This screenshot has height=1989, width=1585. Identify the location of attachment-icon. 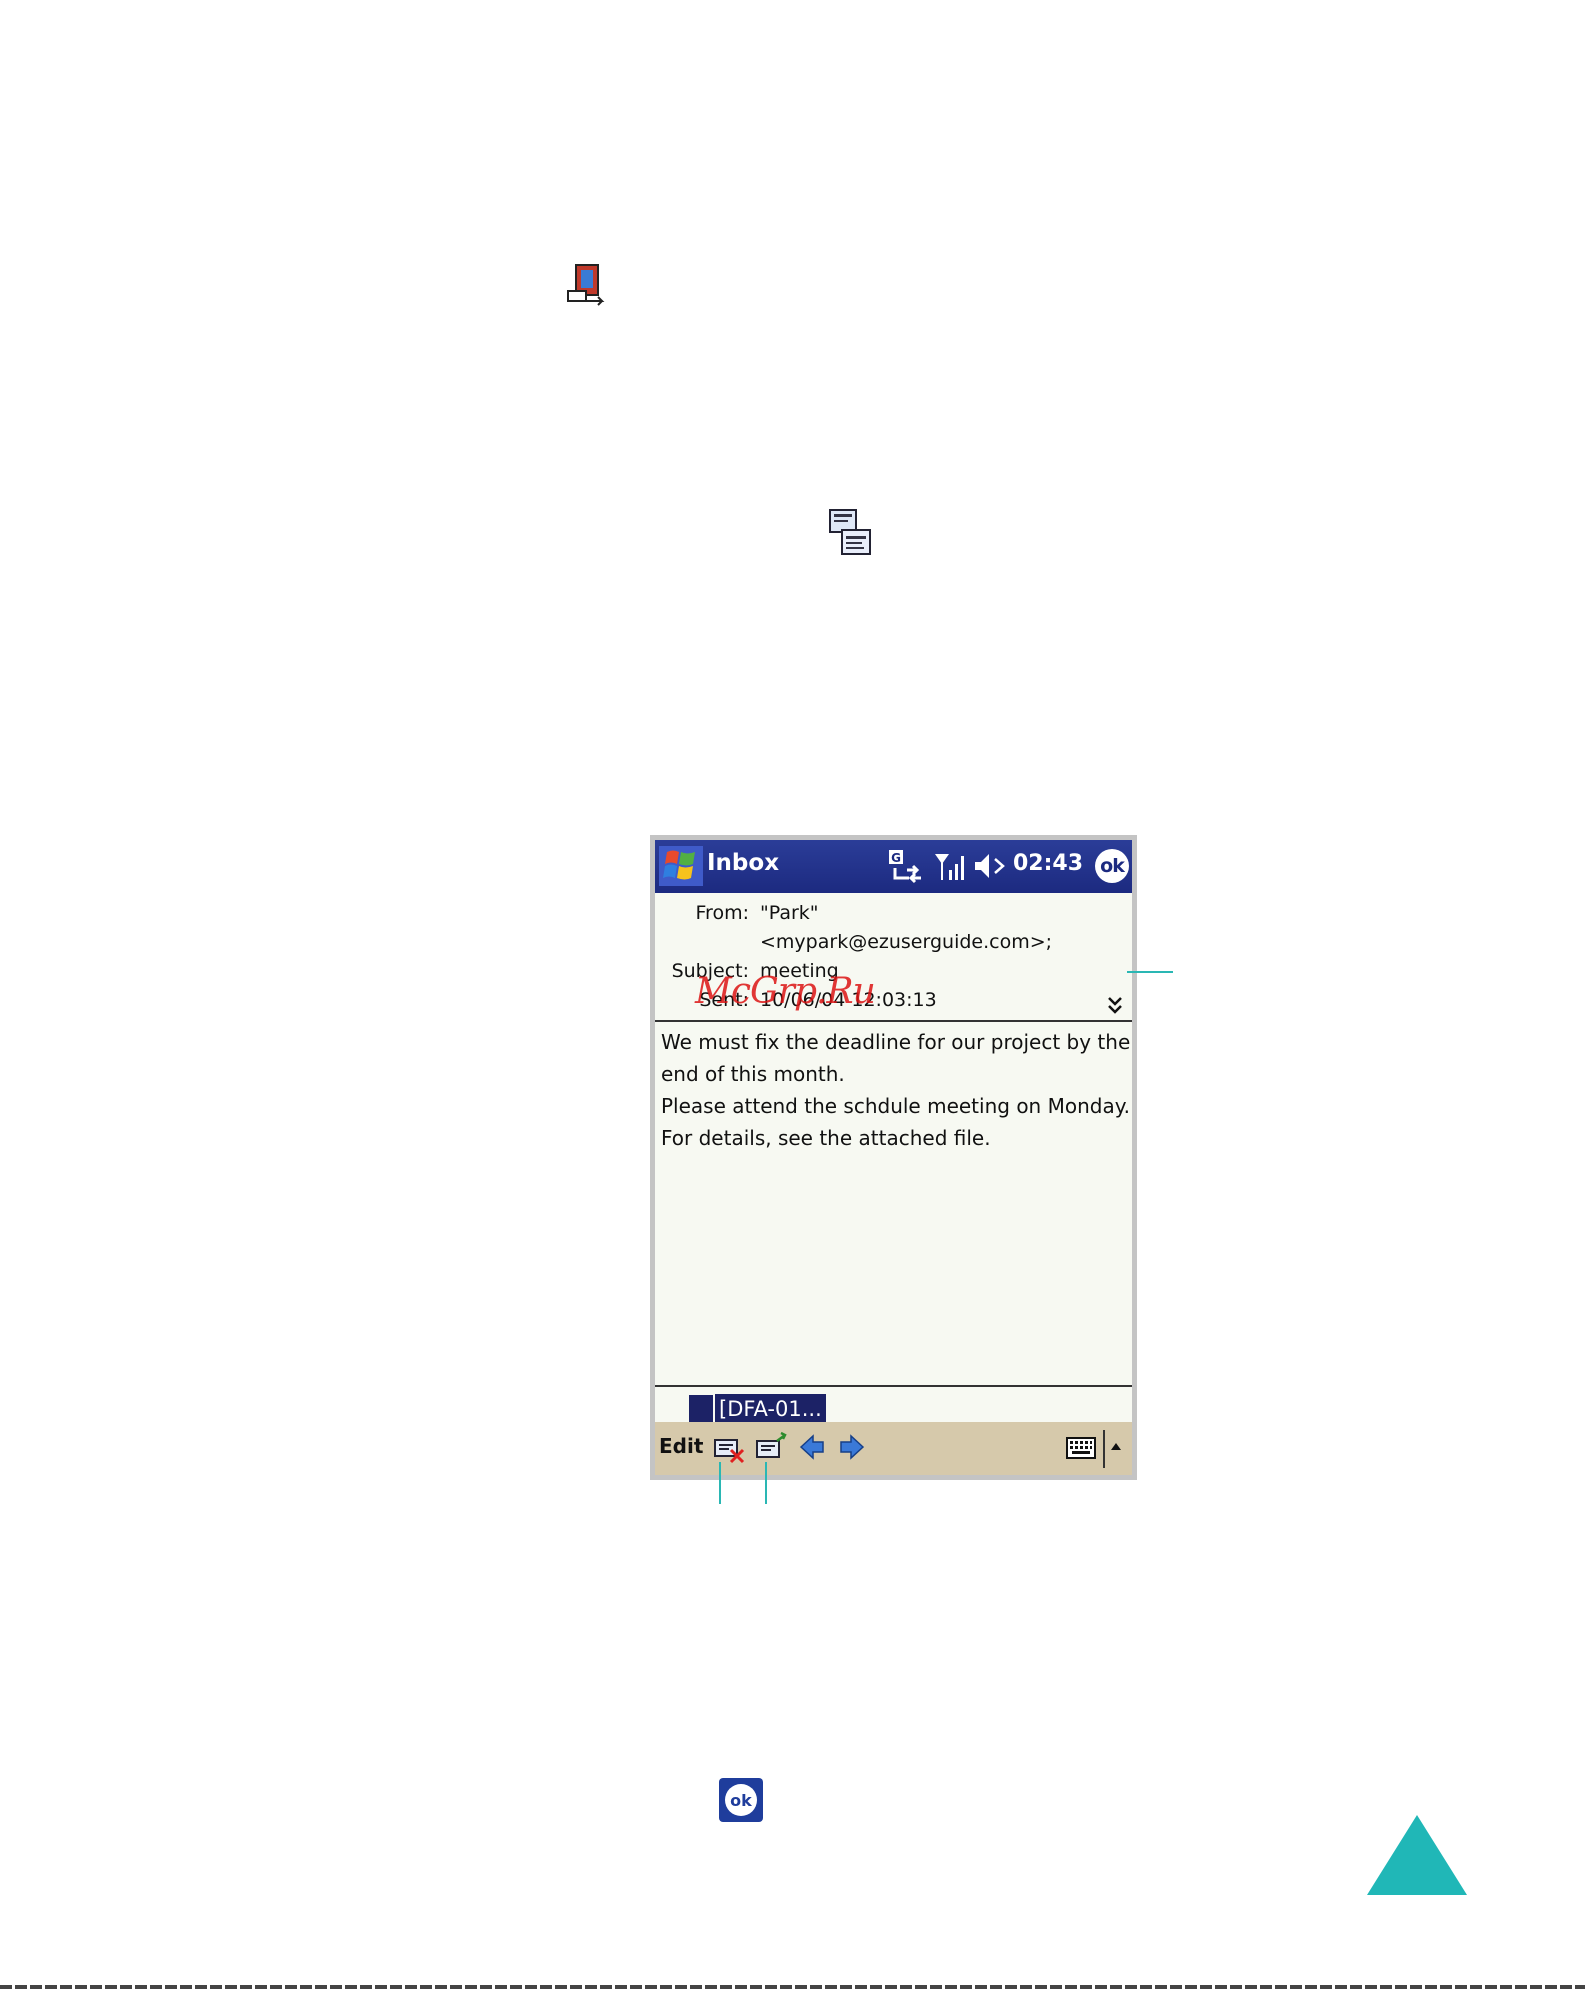
(701, 1409).